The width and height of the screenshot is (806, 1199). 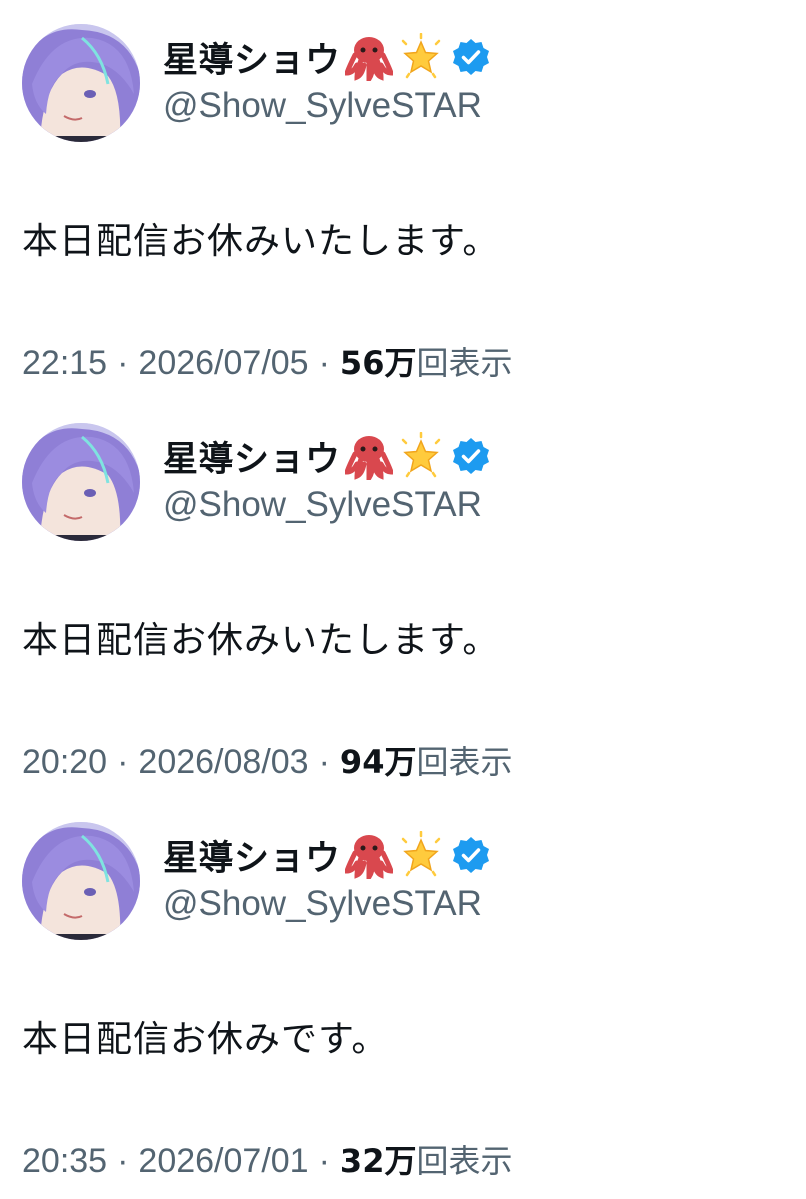 I want to click on tweet-time: 20:35, so click(x=64, y=1161).